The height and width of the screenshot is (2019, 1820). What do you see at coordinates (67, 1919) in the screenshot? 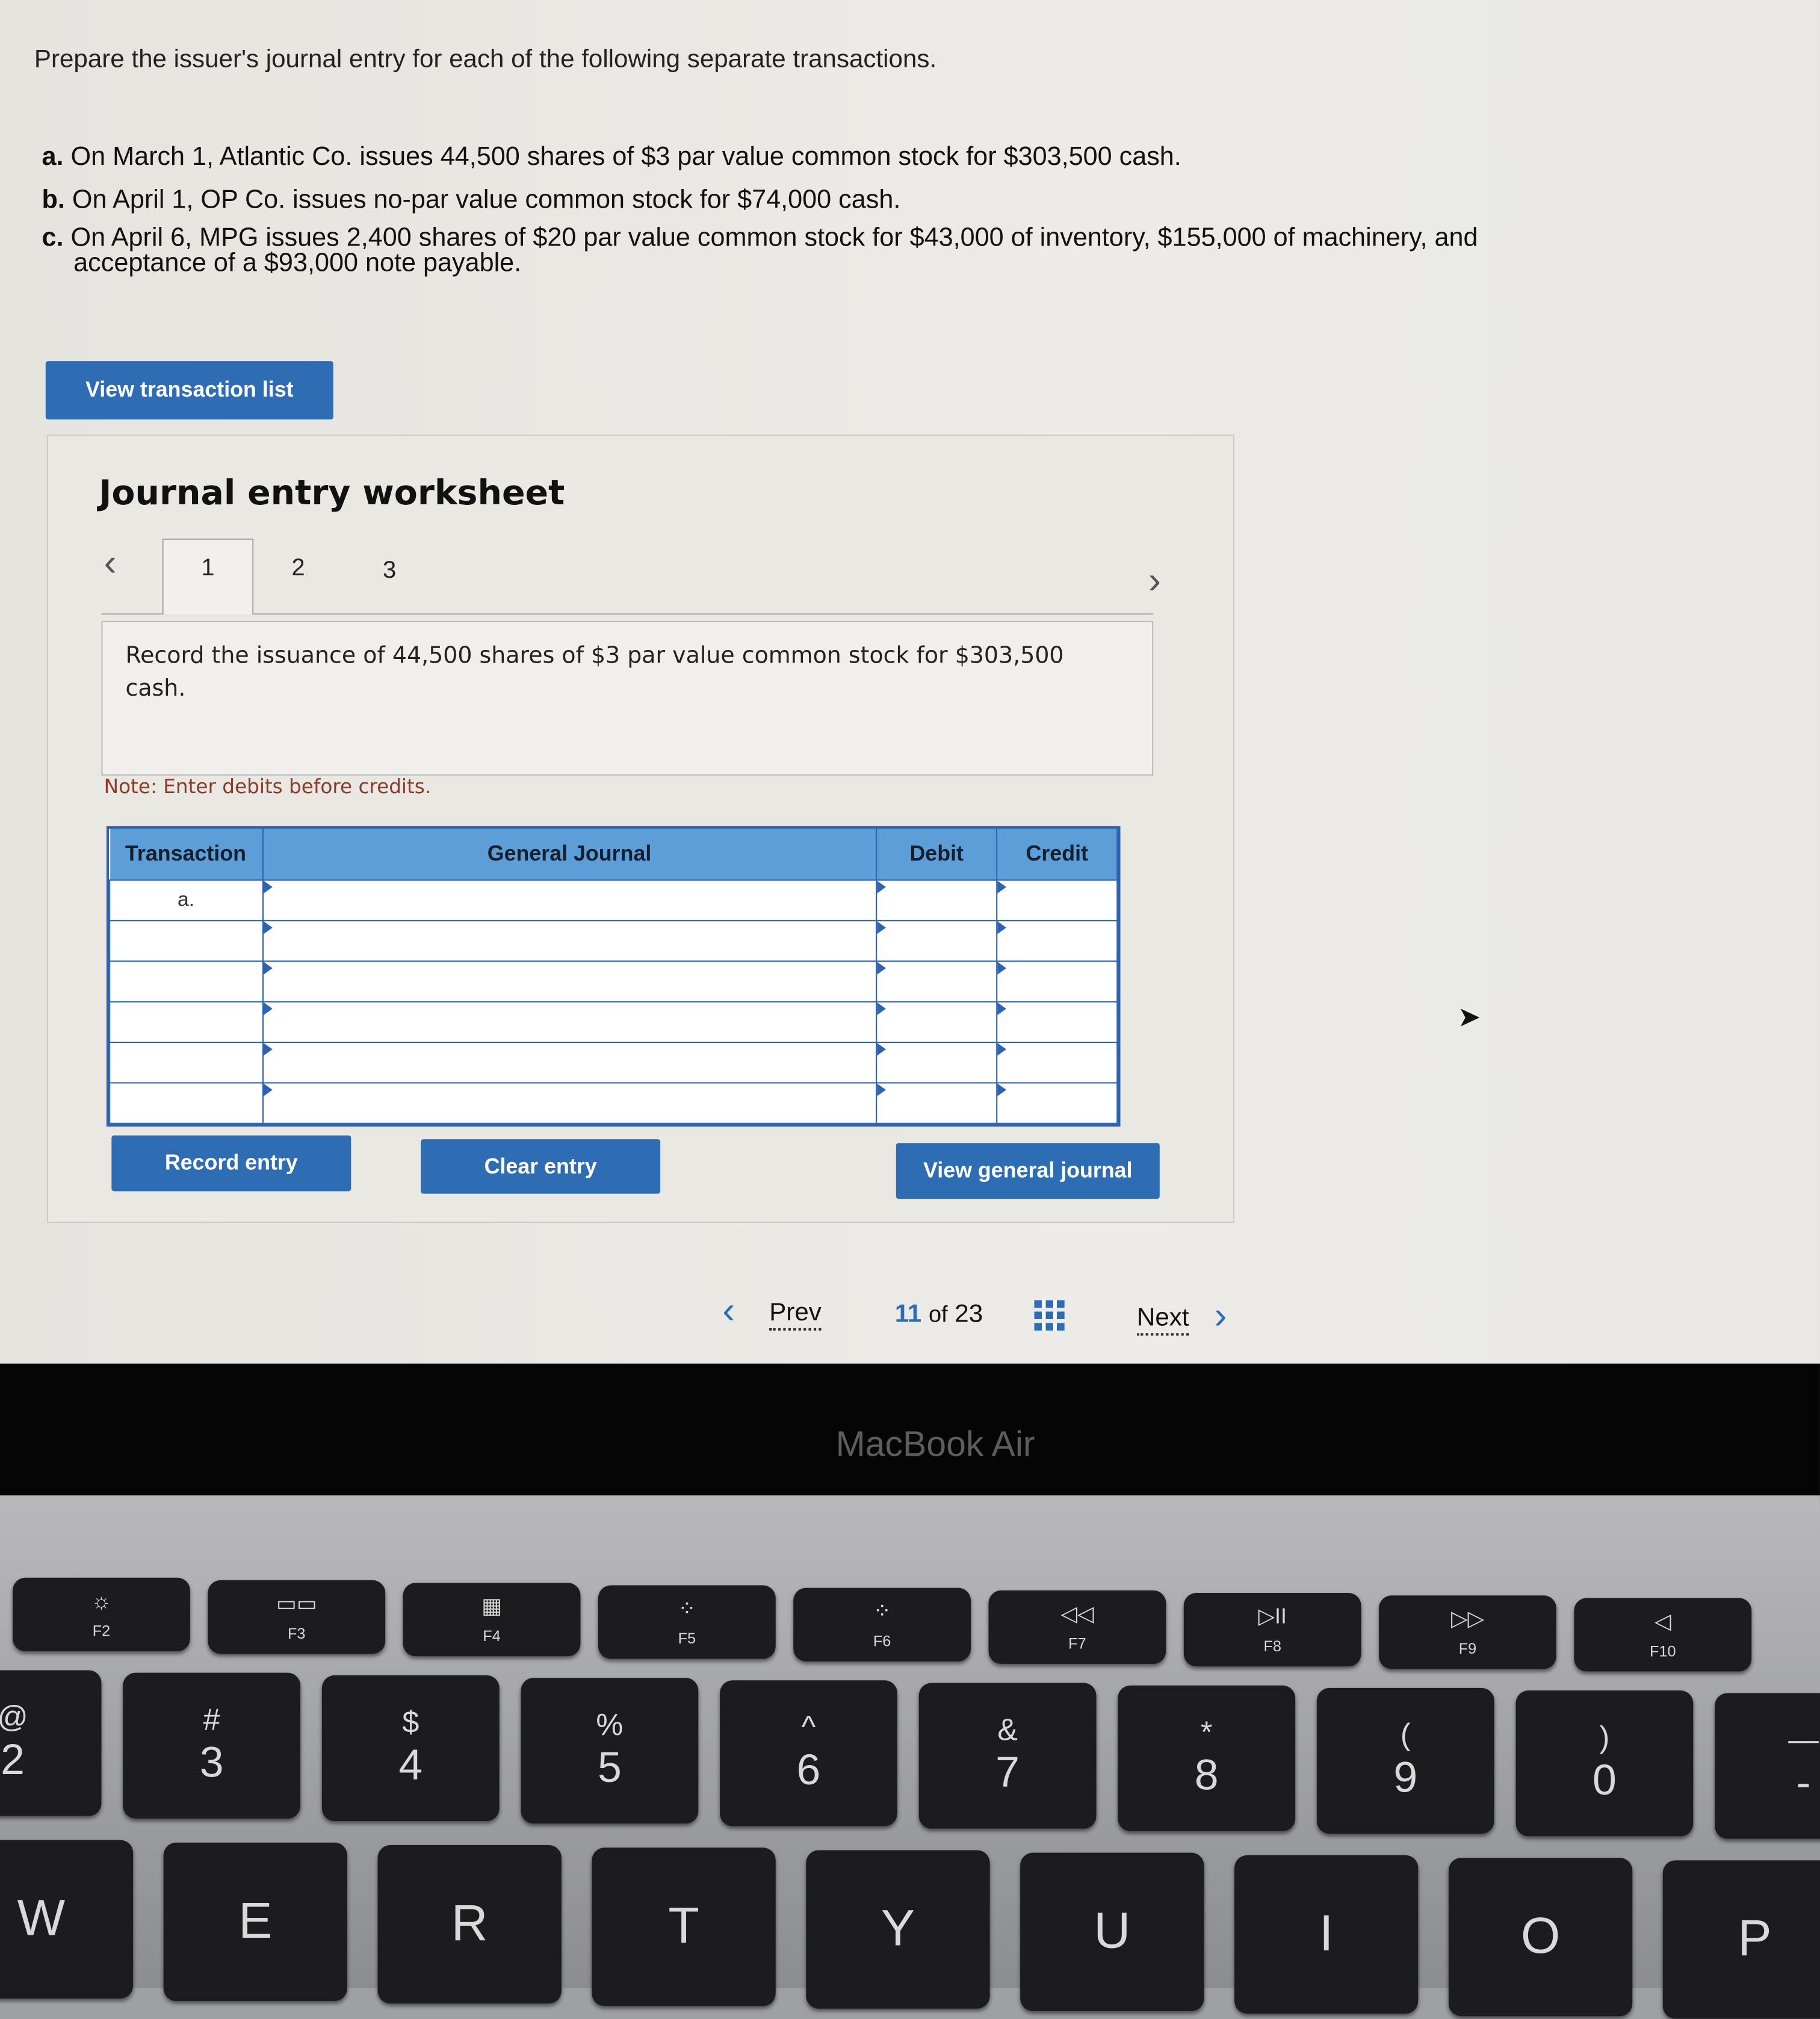
I see `key-w: W` at bounding box center [67, 1919].